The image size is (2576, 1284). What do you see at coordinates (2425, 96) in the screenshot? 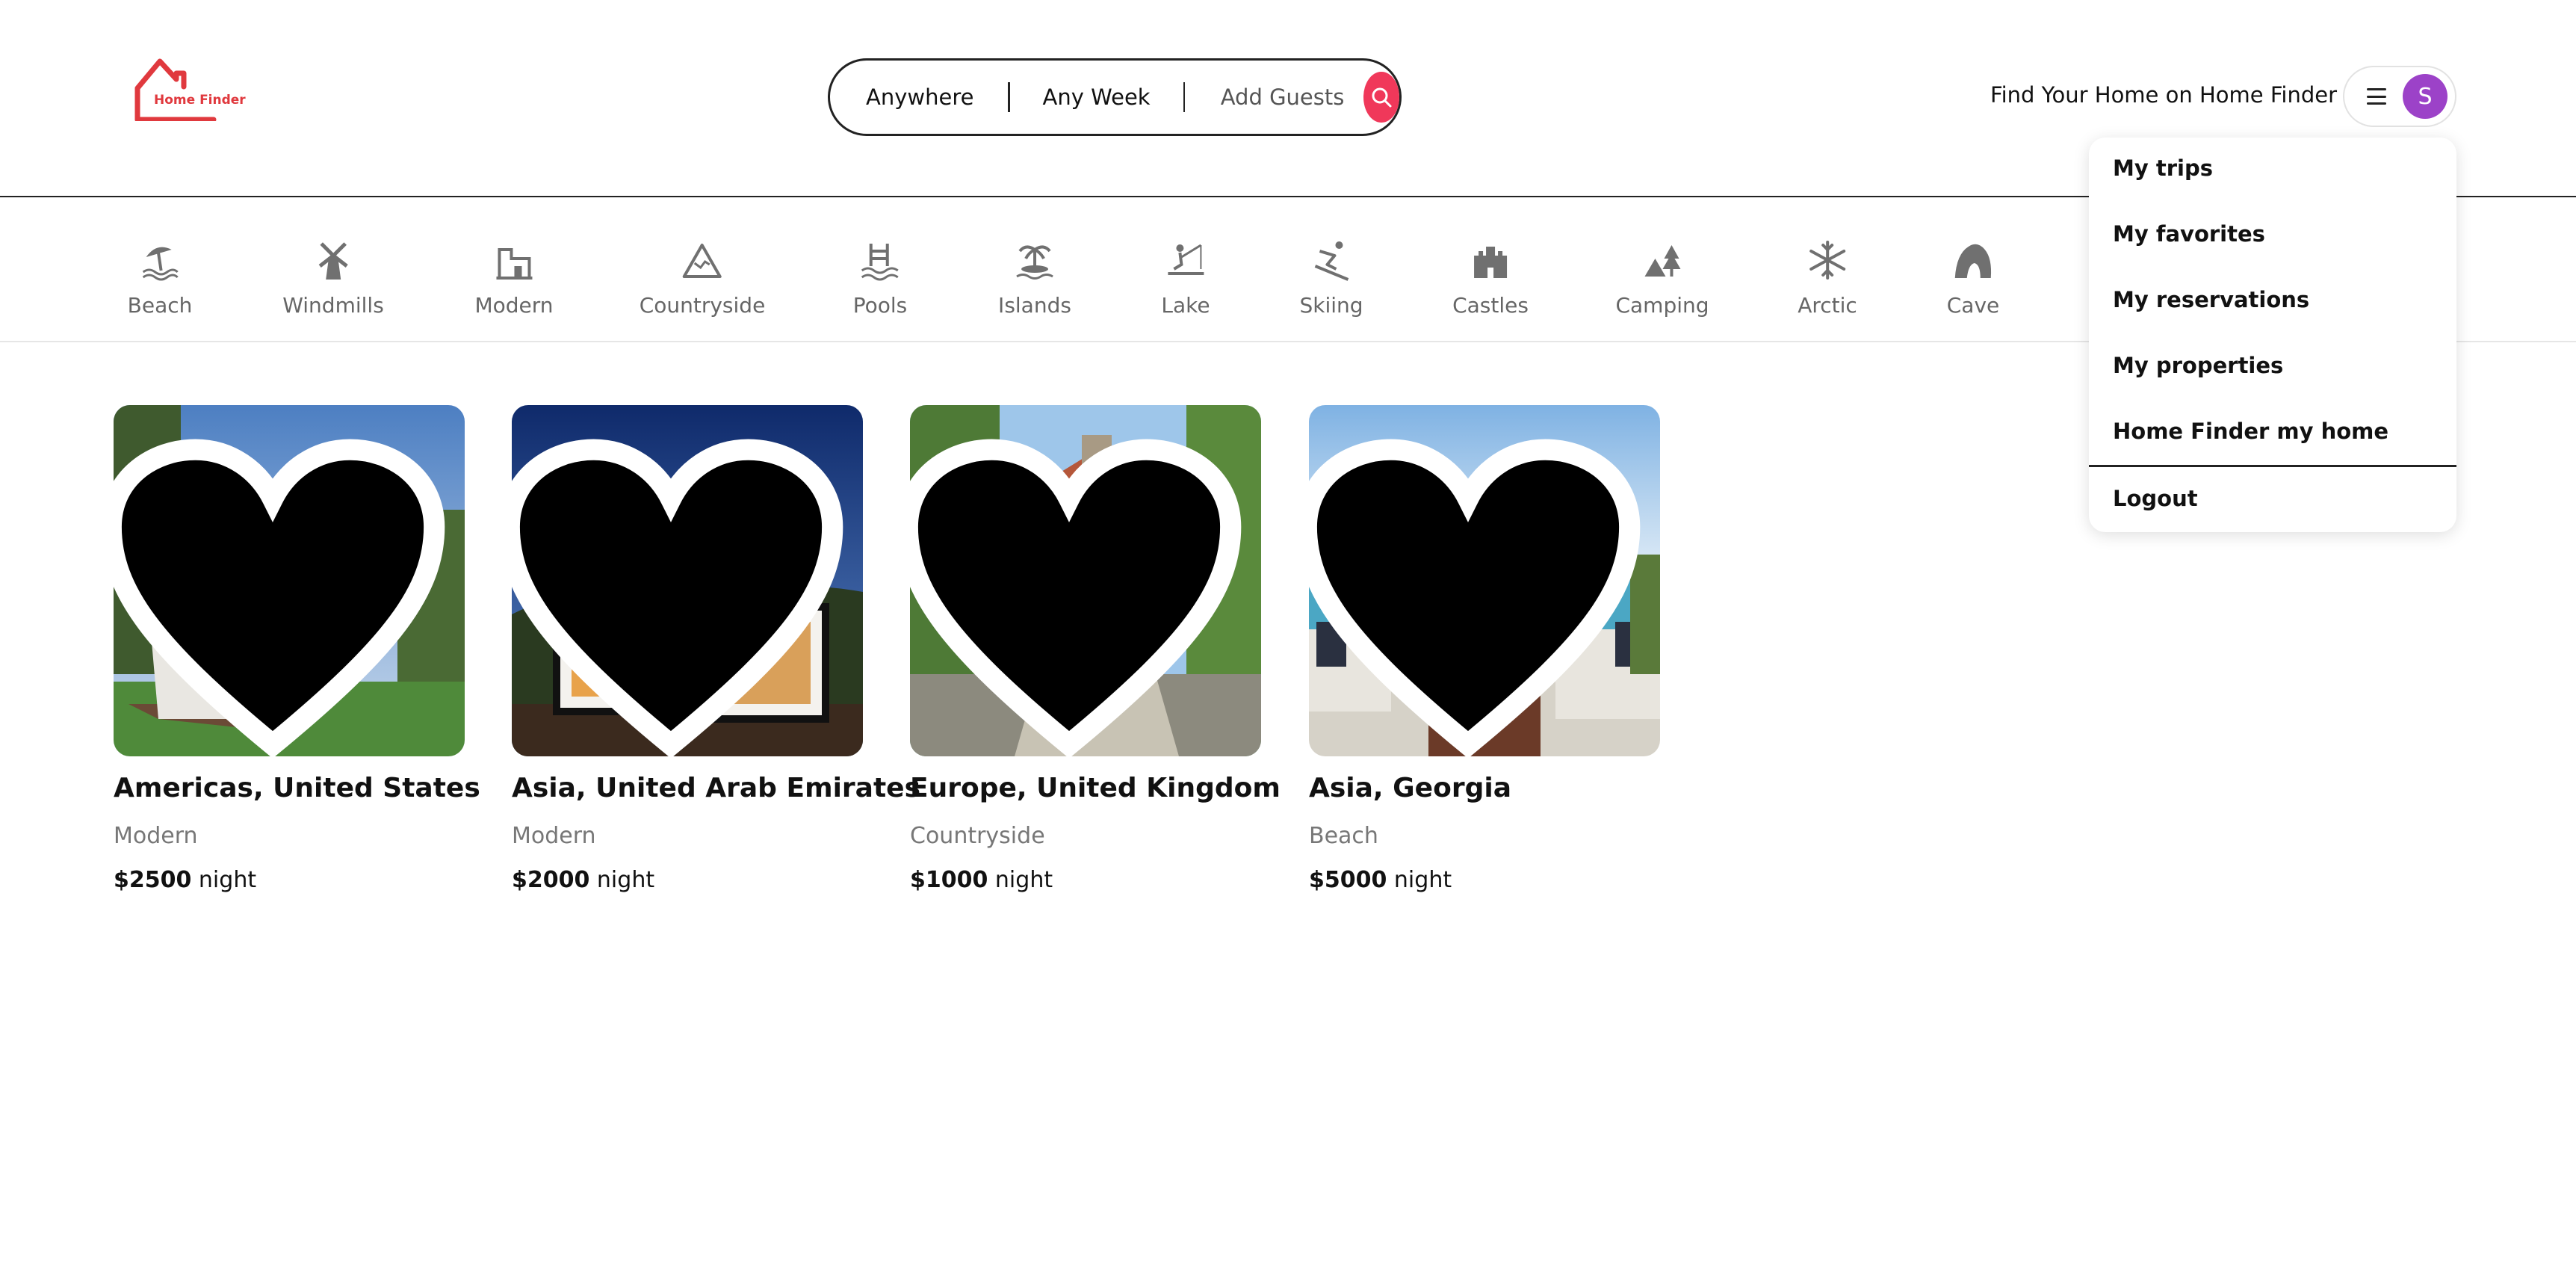
I see `avatar: S` at bounding box center [2425, 96].